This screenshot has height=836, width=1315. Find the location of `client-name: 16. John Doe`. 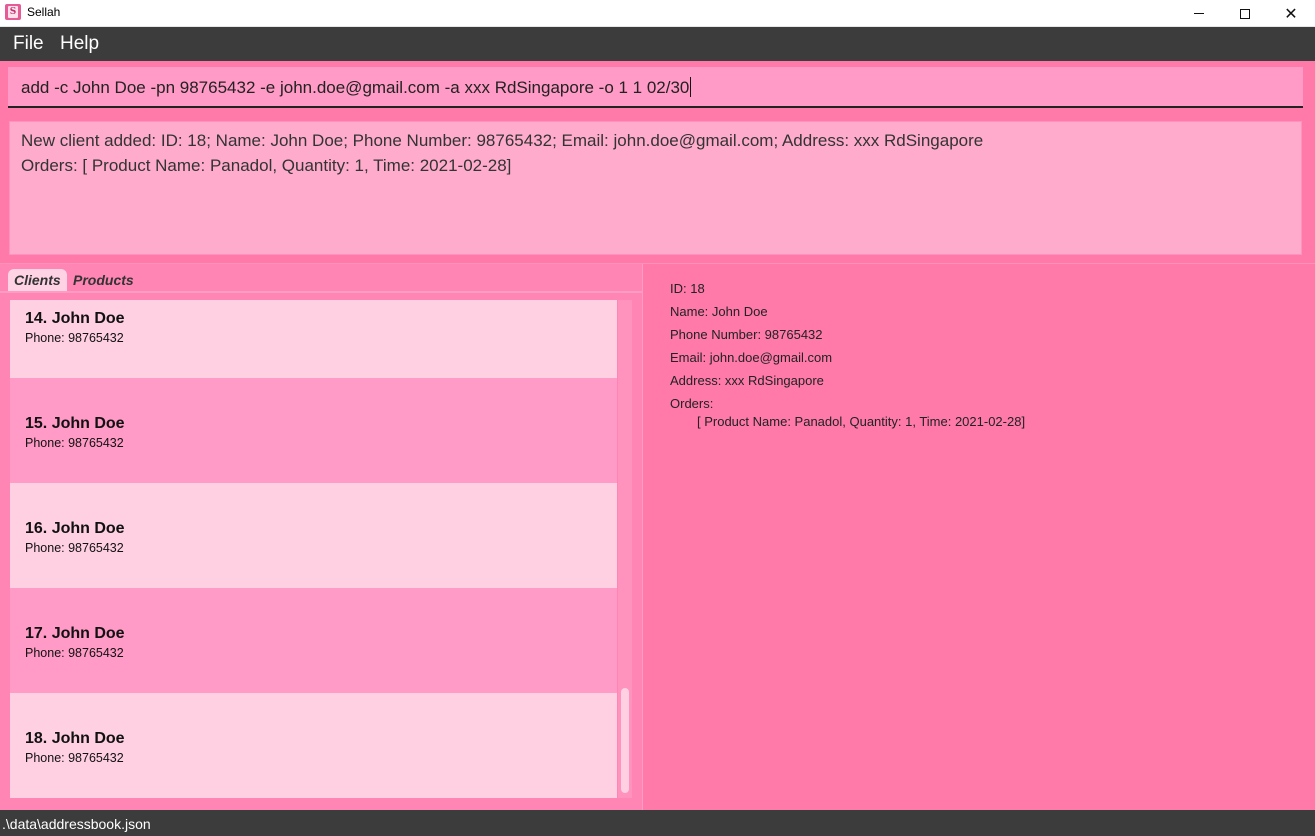

client-name: 16. John Doe is located at coordinates (75, 528).